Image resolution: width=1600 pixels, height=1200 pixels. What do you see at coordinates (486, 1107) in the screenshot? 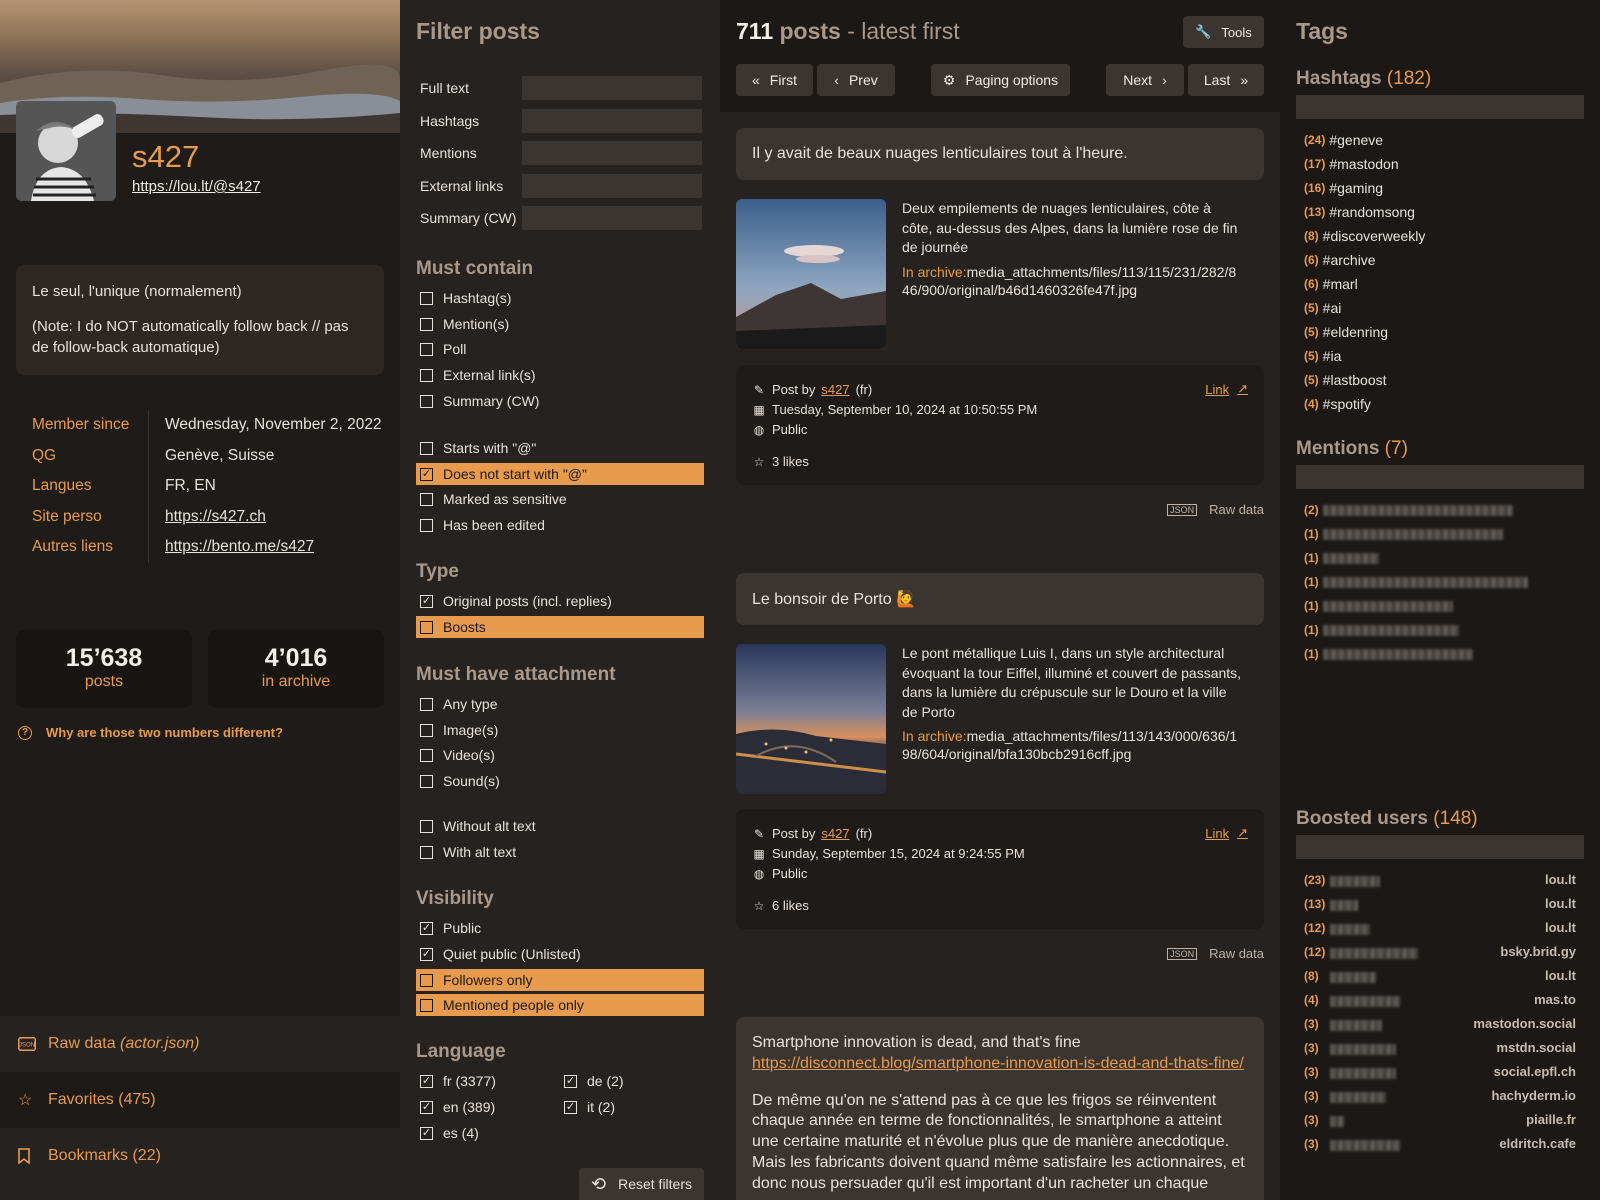
I see `checkbox-lang-en: ✓ en (389)` at bounding box center [486, 1107].